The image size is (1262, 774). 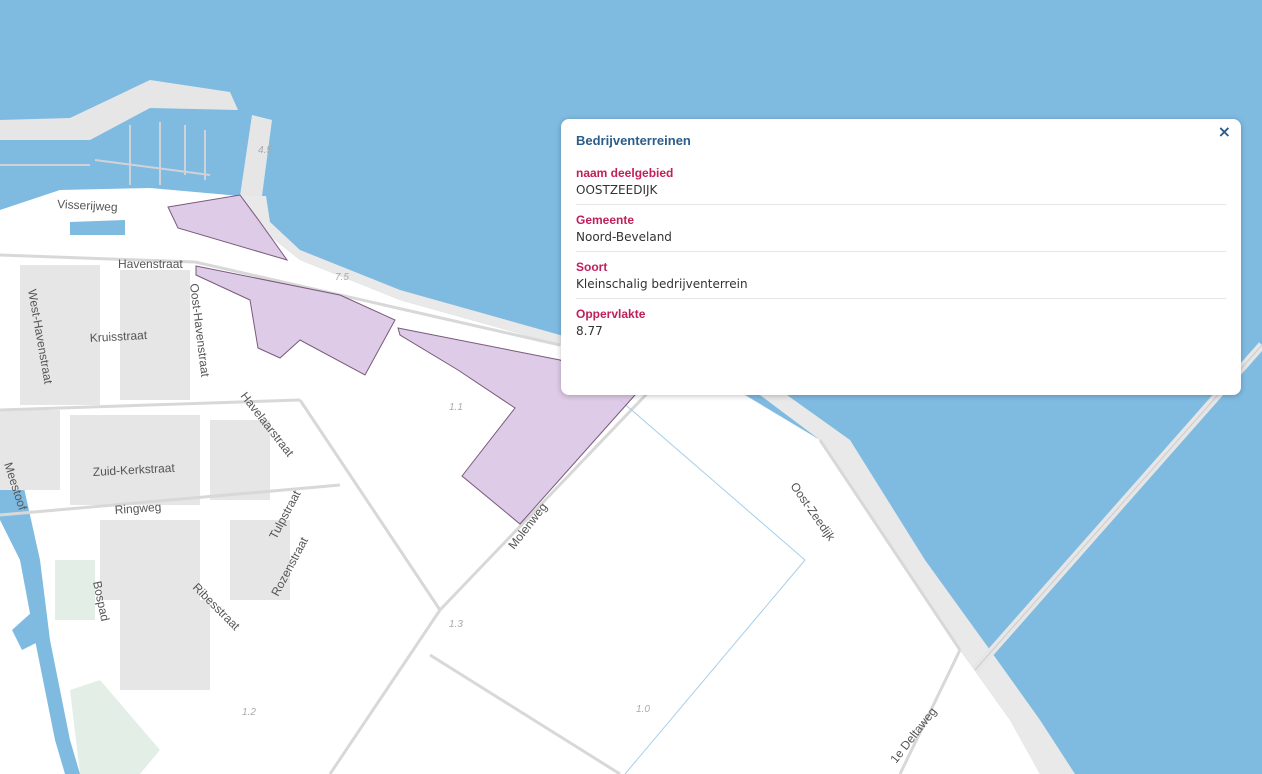 I want to click on height-label: 1.1, so click(x=456, y=407).